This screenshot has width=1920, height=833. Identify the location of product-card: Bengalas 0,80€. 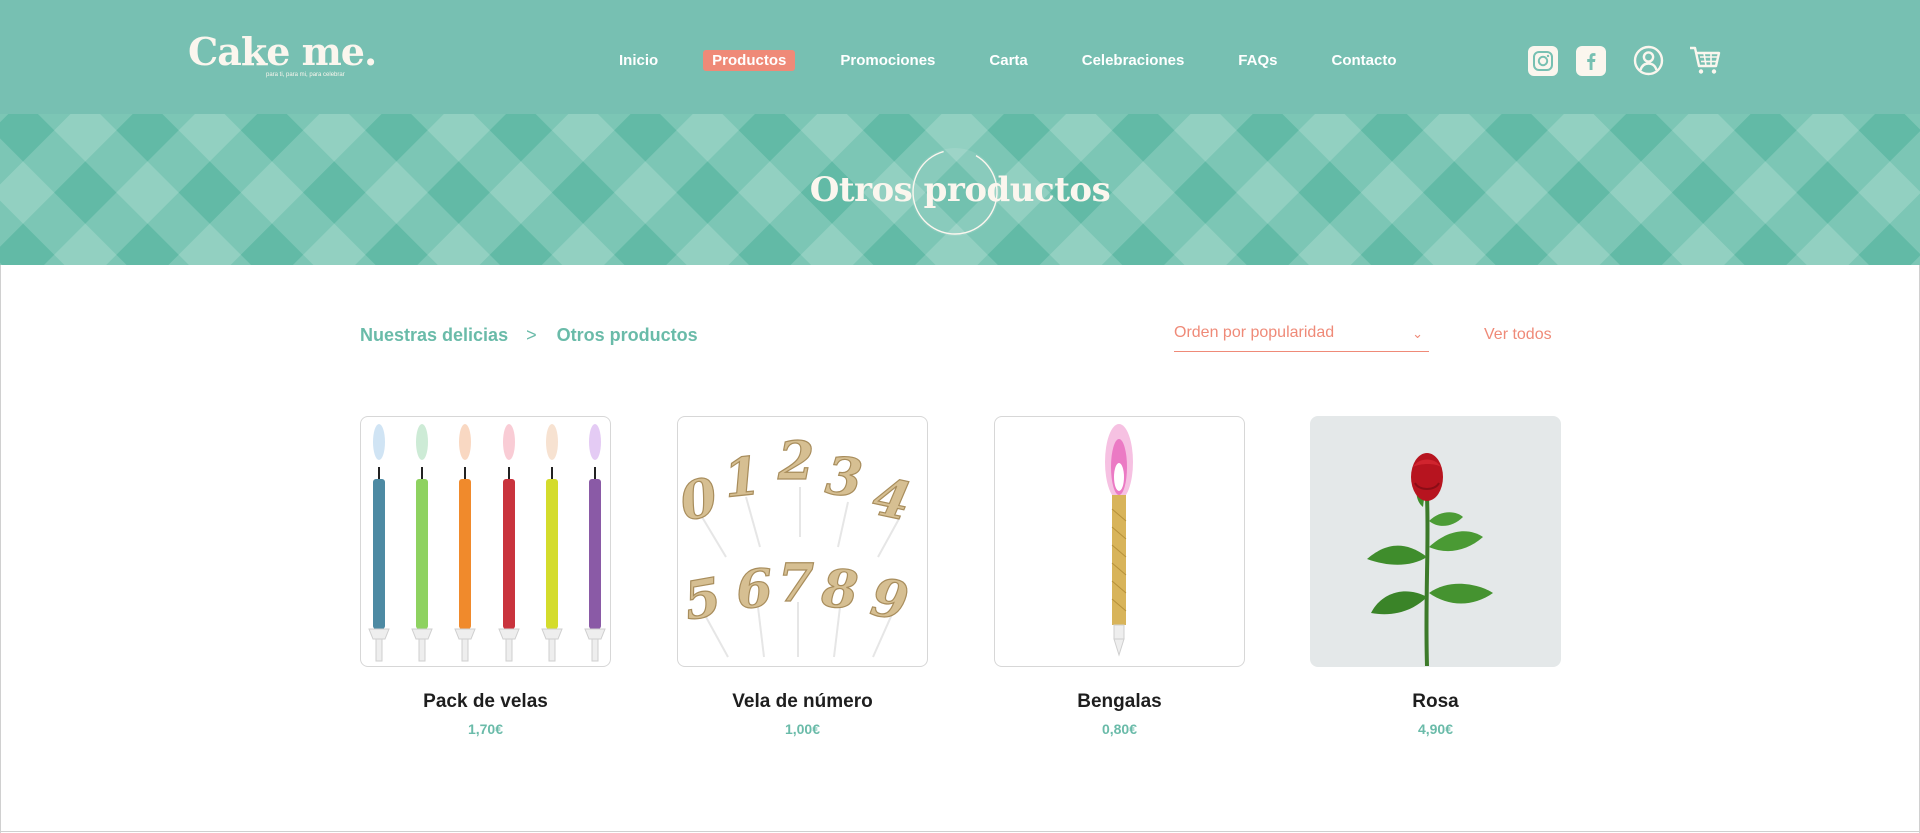
(1119, 576).